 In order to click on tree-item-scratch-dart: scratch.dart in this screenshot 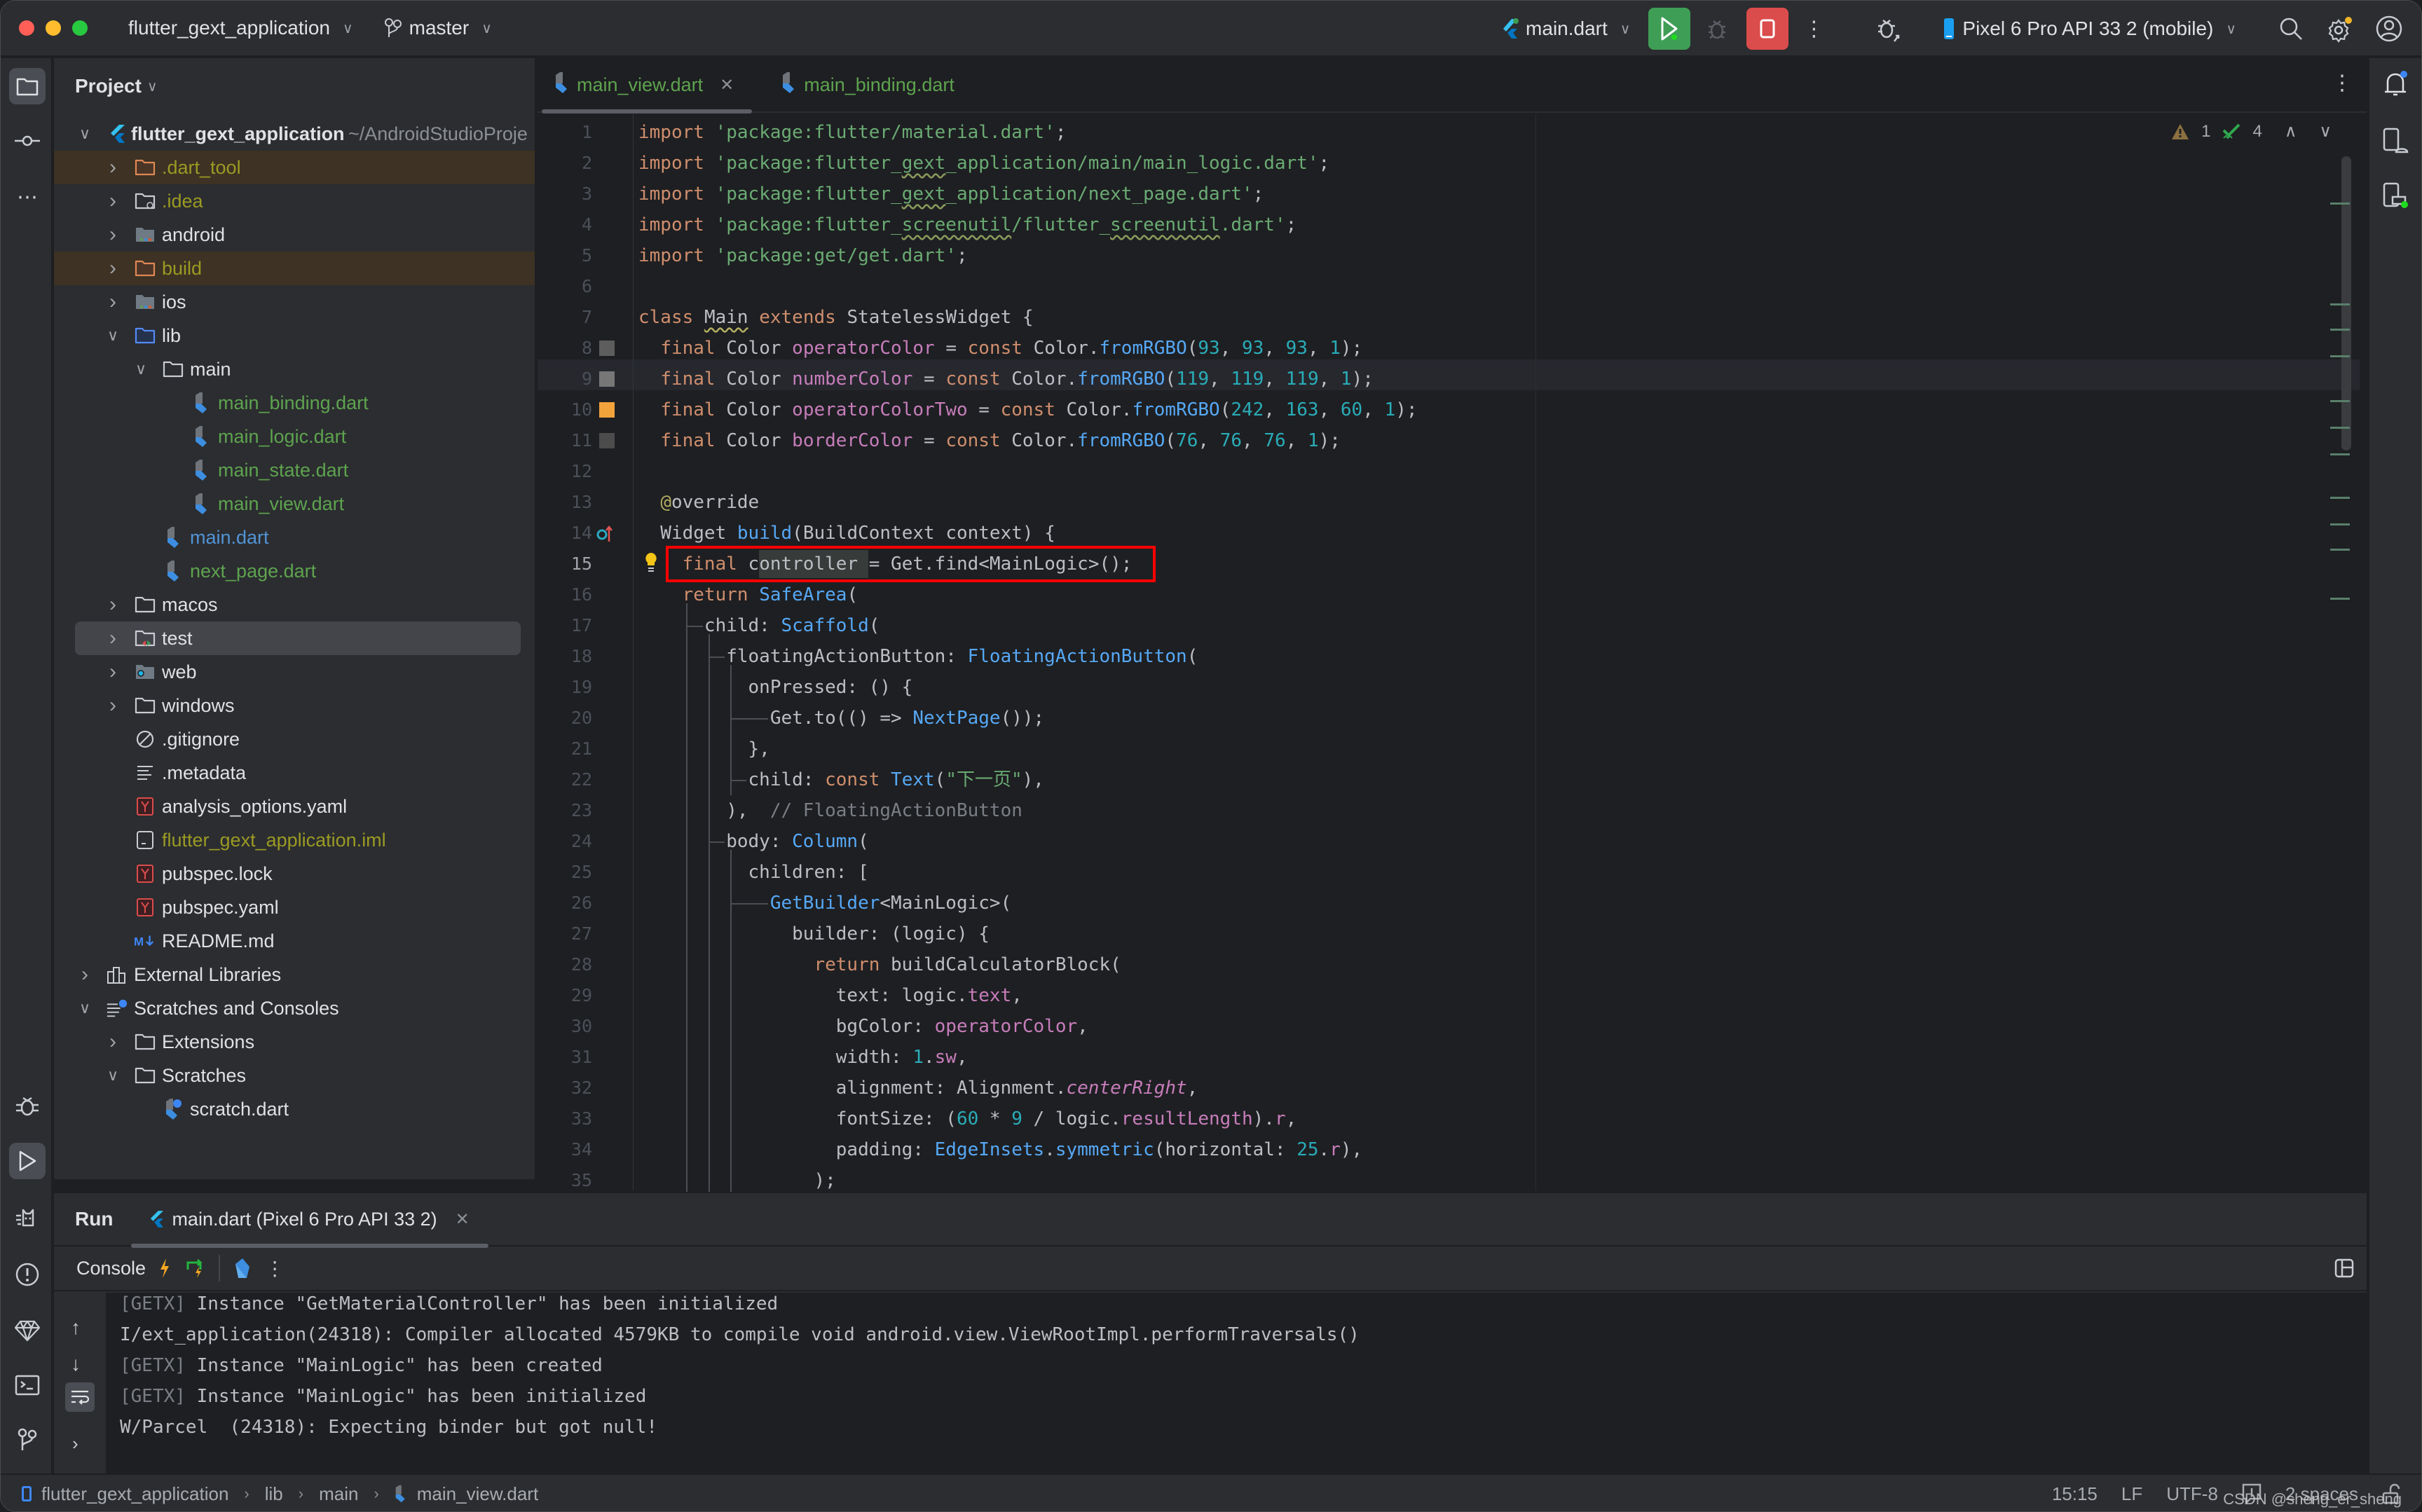, I will do `click(294, 1109)`.